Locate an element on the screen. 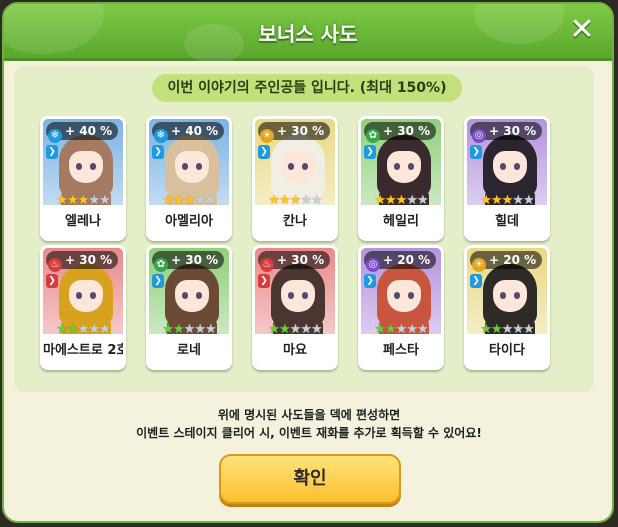  close-icon: ✕ is located at coordinates (582, 30).